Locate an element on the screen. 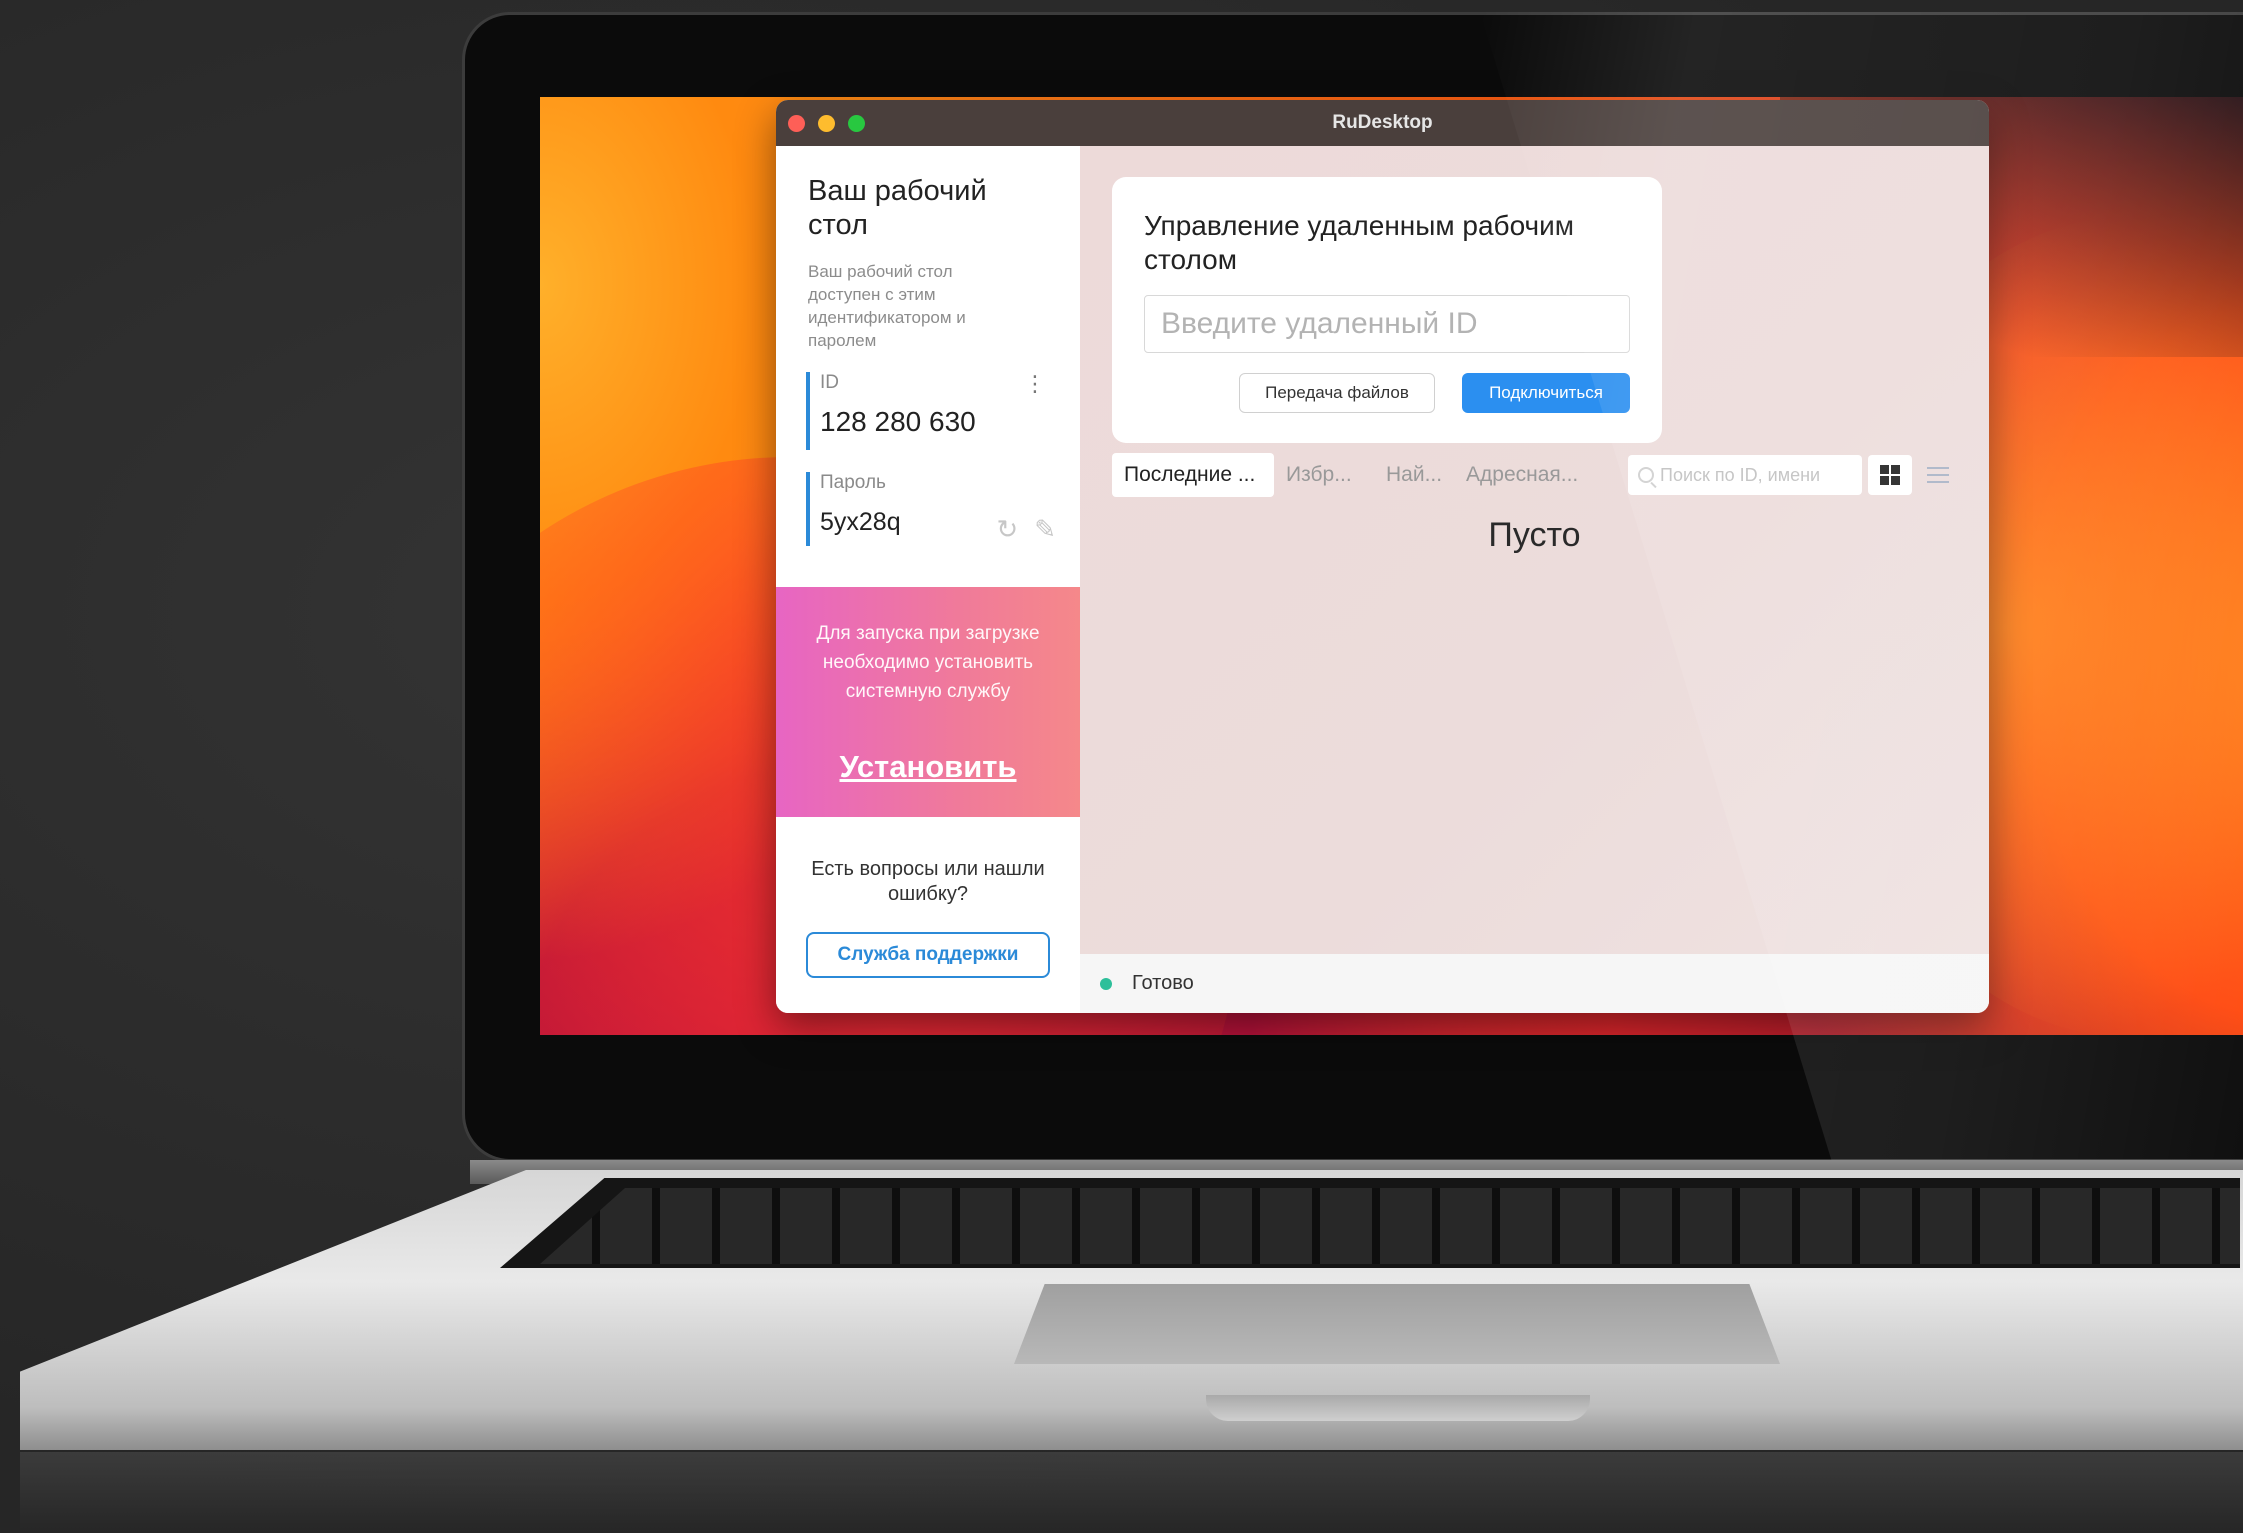 The width and height of the screenshot is (2243, 1533). list-view-button is located at coordinates (1938, 475).